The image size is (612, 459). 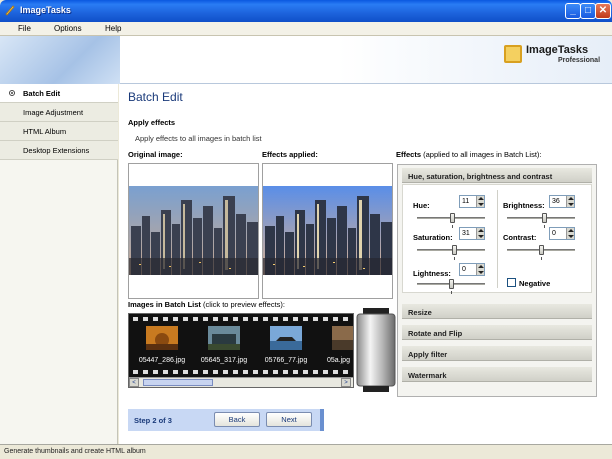 I want to click on brightness-spinbox: 36, so click(x=562, y=201).